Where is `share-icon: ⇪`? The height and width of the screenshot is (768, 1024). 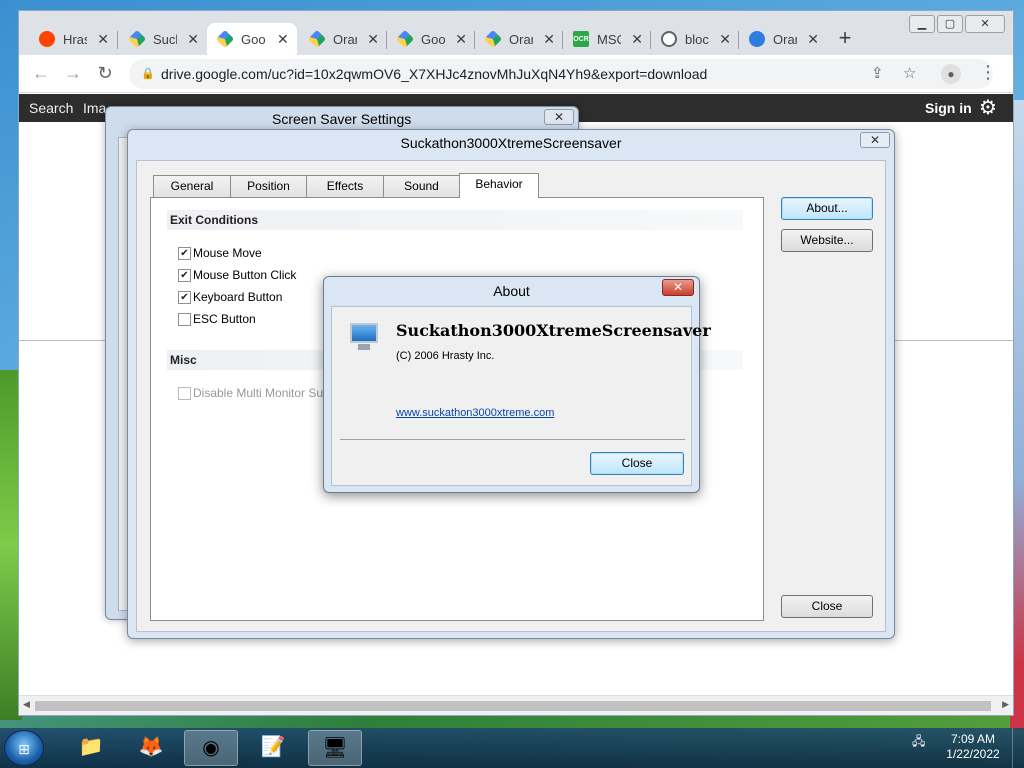
share-icon: ⇪ is located at coordinates (877, 74).